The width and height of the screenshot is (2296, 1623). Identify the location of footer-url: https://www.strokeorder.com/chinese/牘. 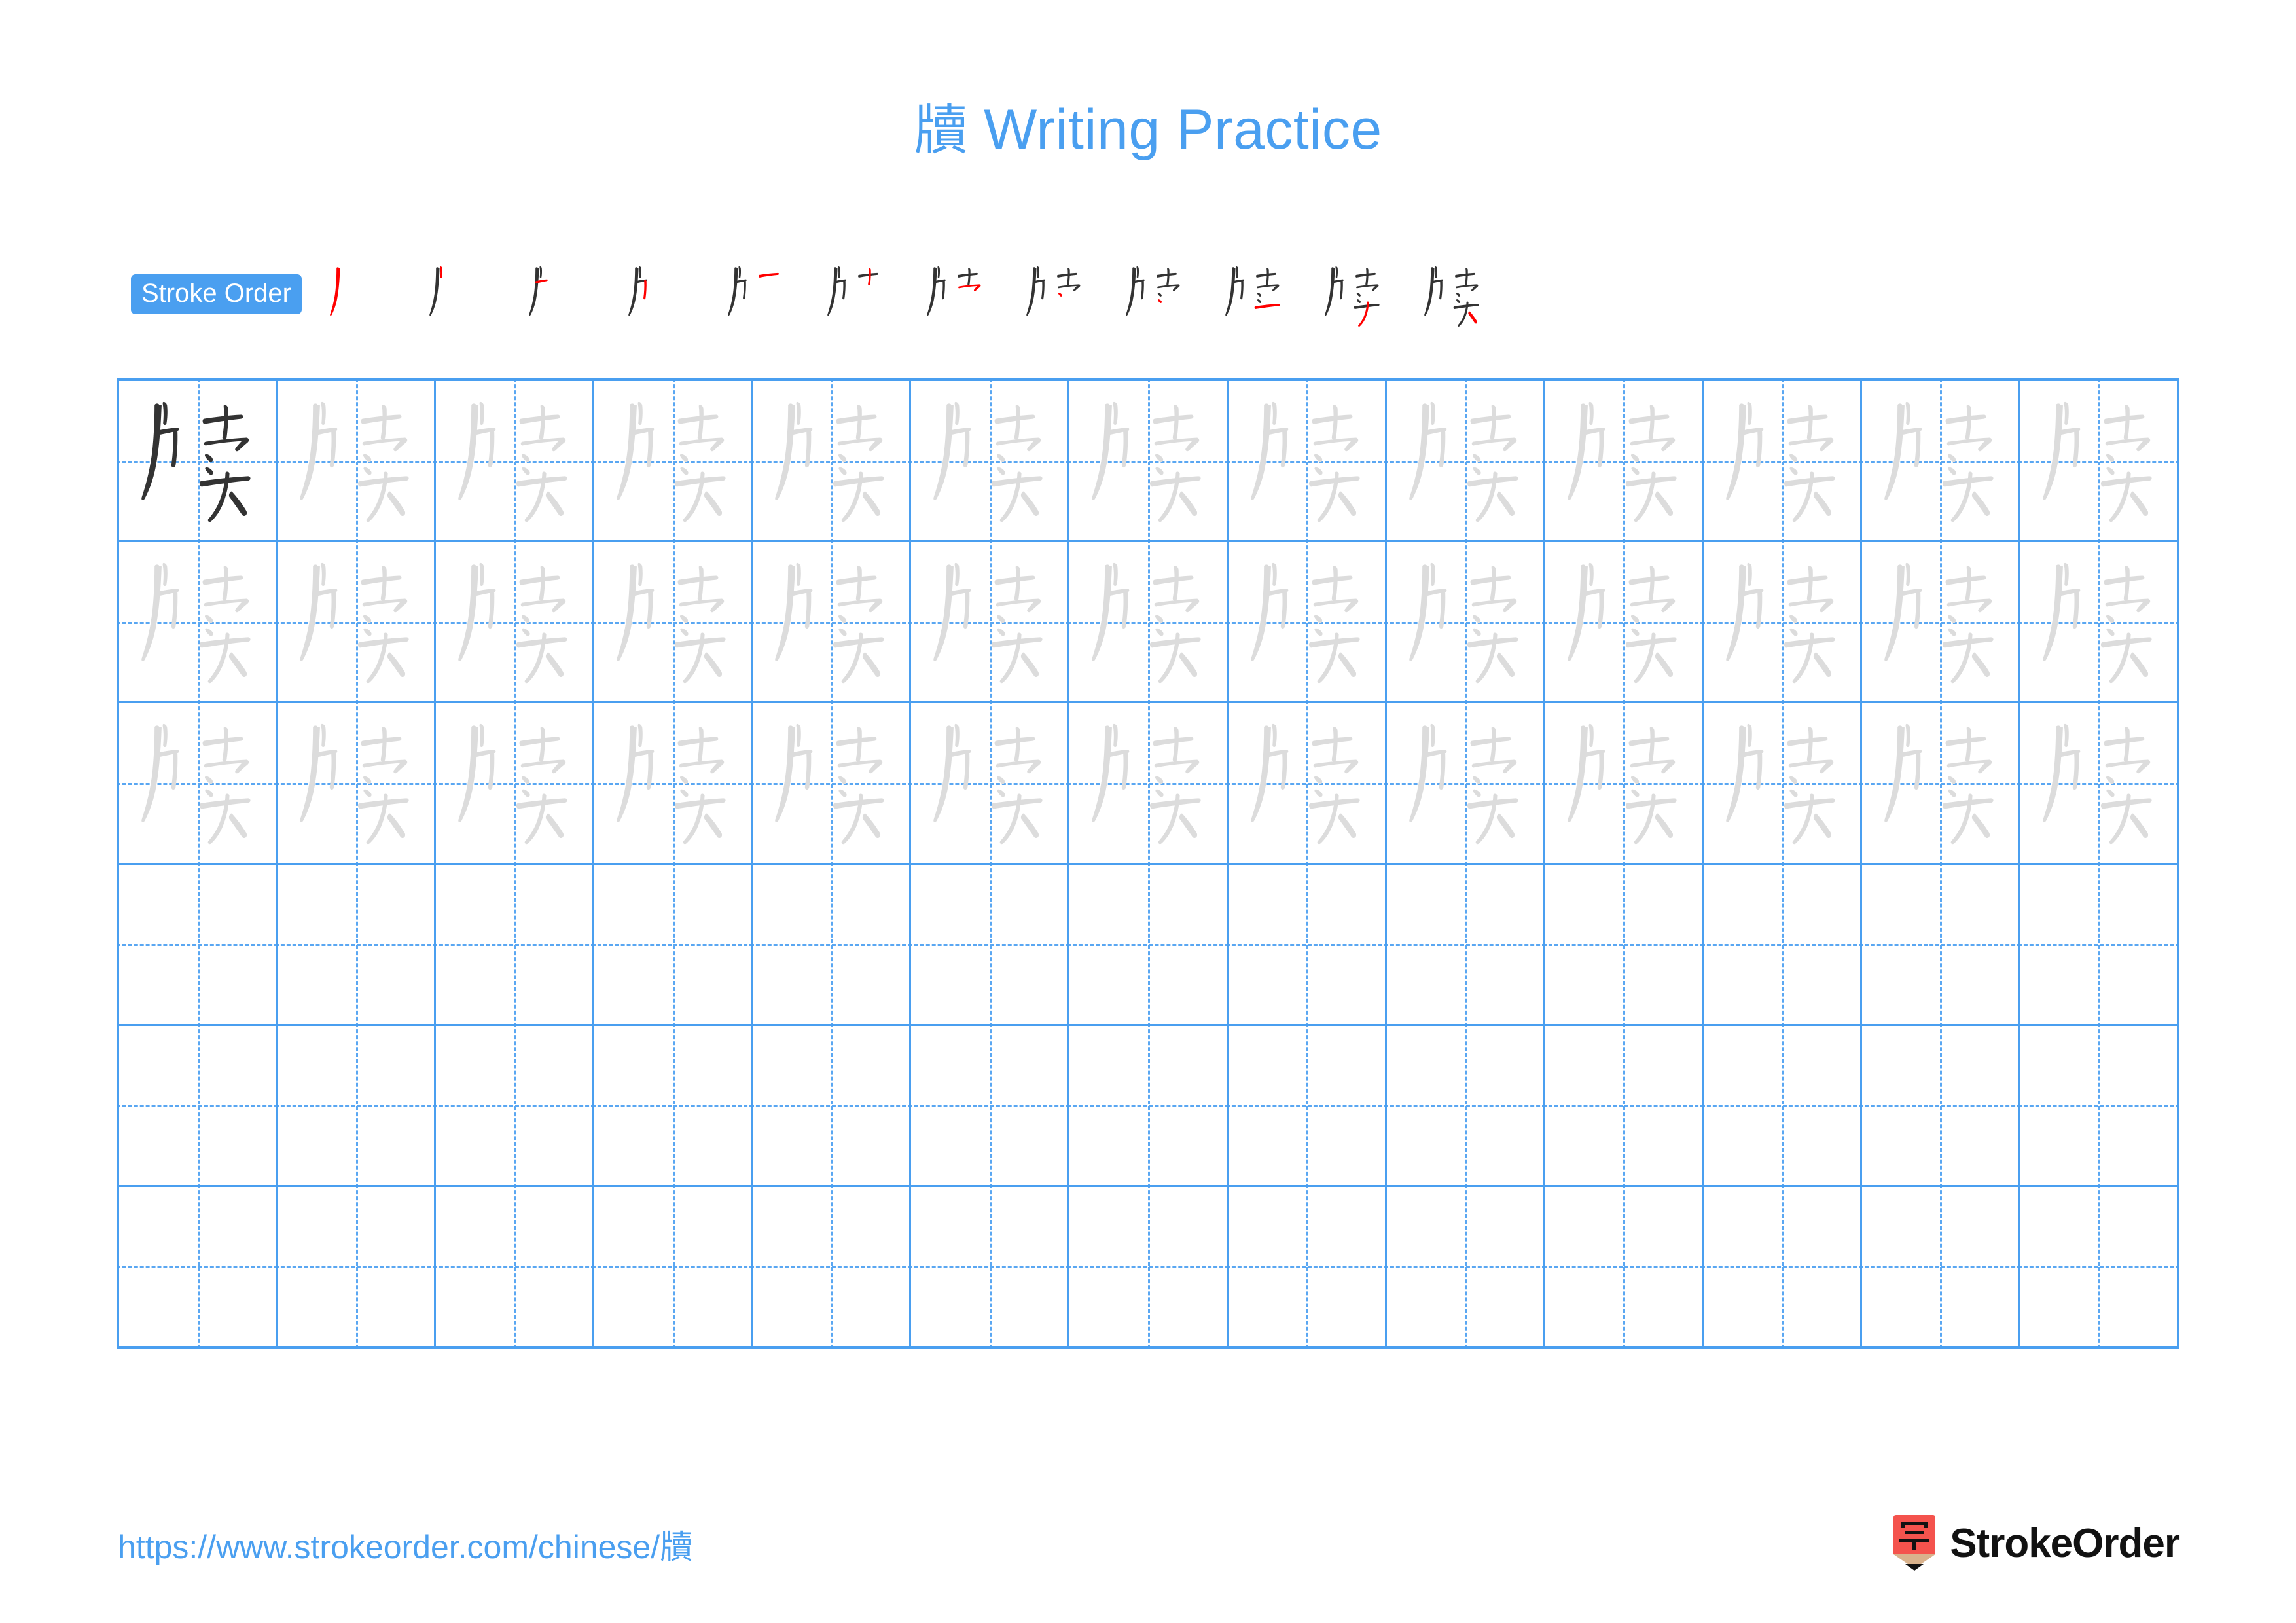
(405, 1547).